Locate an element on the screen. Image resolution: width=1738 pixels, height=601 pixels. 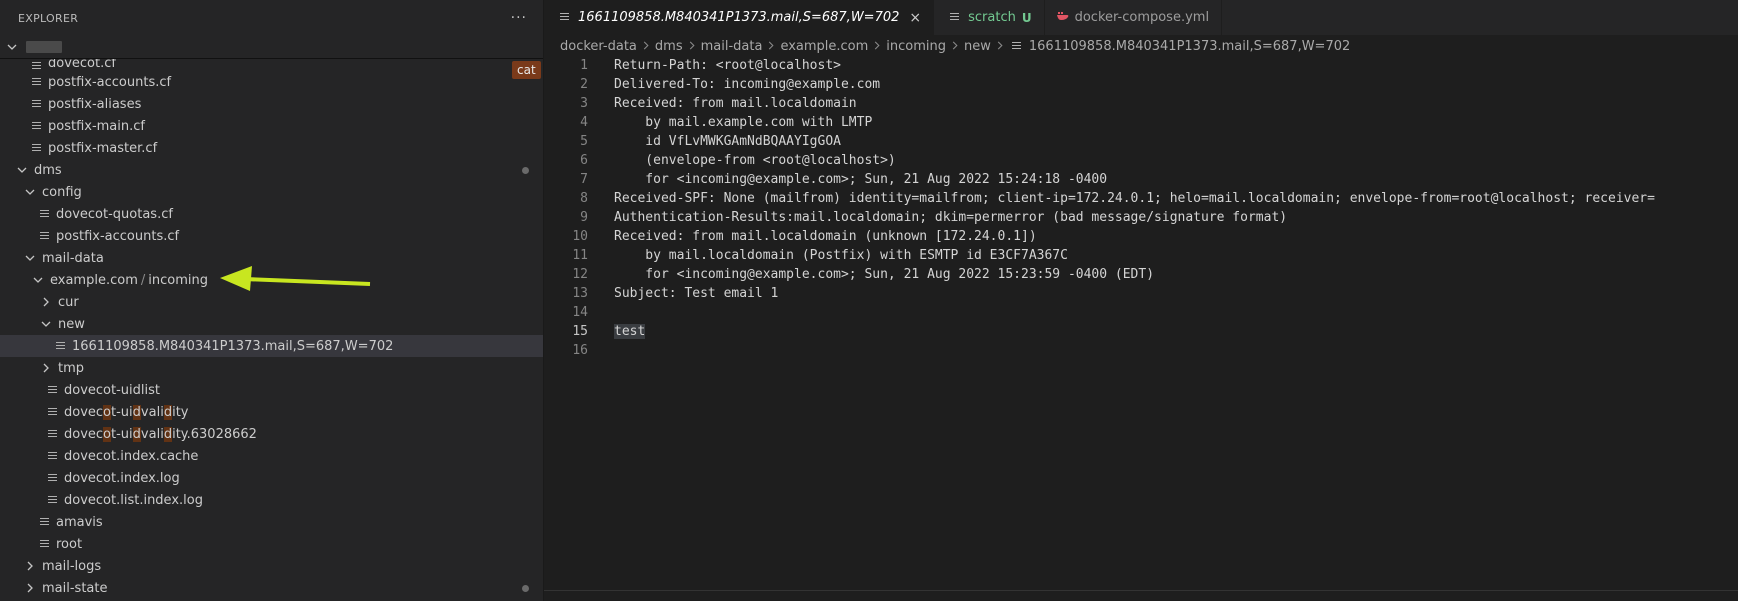
tree-item-label: mail-data is located at coordinates (73, 258).